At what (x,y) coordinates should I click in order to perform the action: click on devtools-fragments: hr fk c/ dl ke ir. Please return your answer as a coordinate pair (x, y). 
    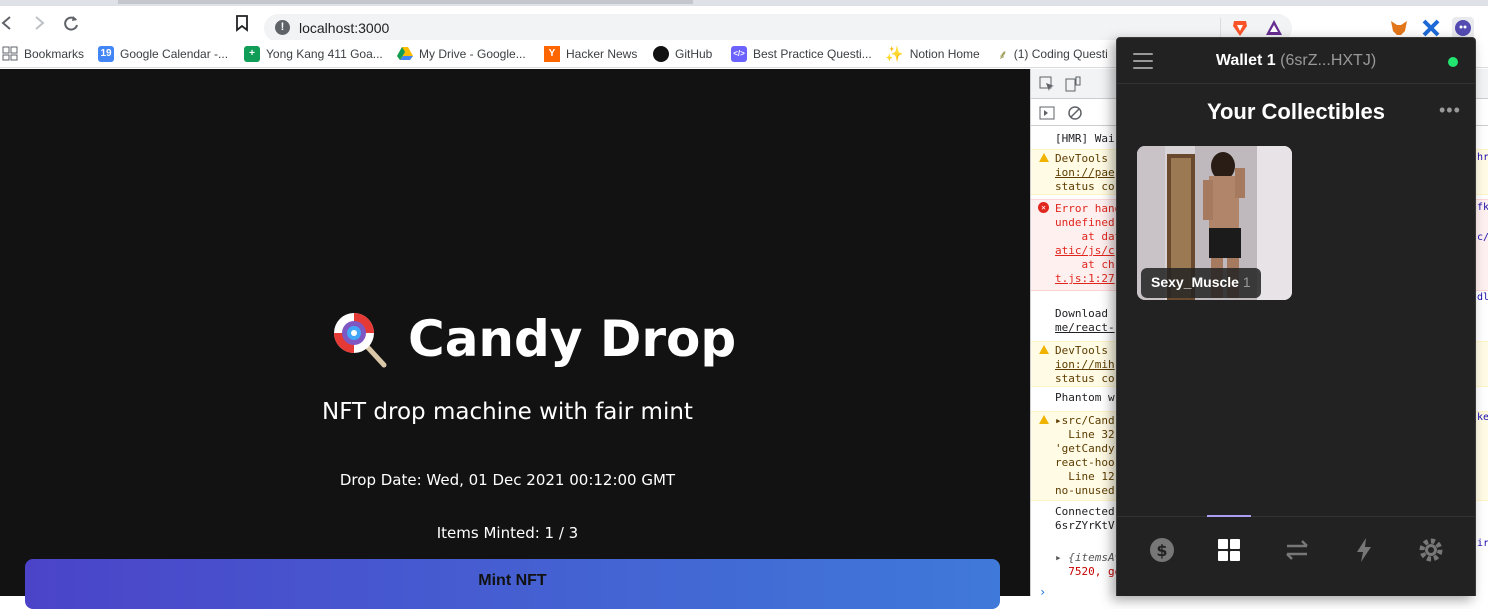
    Looking at the image, I should click on (1482, 373).